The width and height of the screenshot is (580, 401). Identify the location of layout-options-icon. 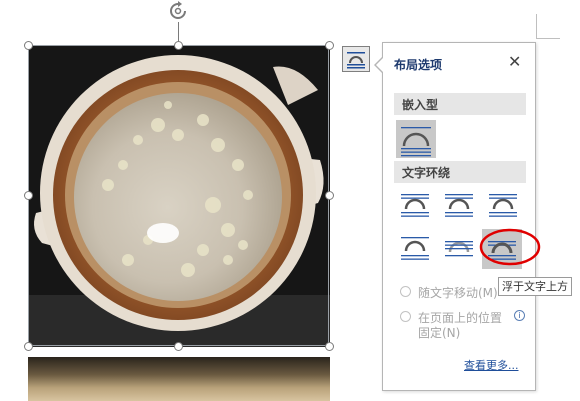
(356, 60).